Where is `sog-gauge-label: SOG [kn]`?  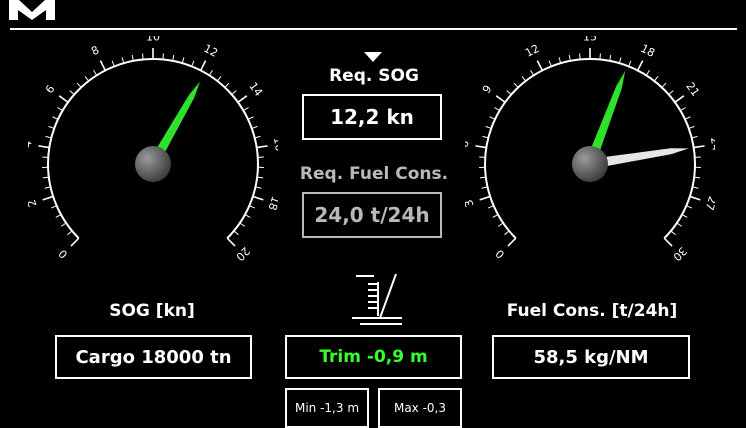 sog-gauge-label: SOG [kn] is located at coordinates (152, 311).